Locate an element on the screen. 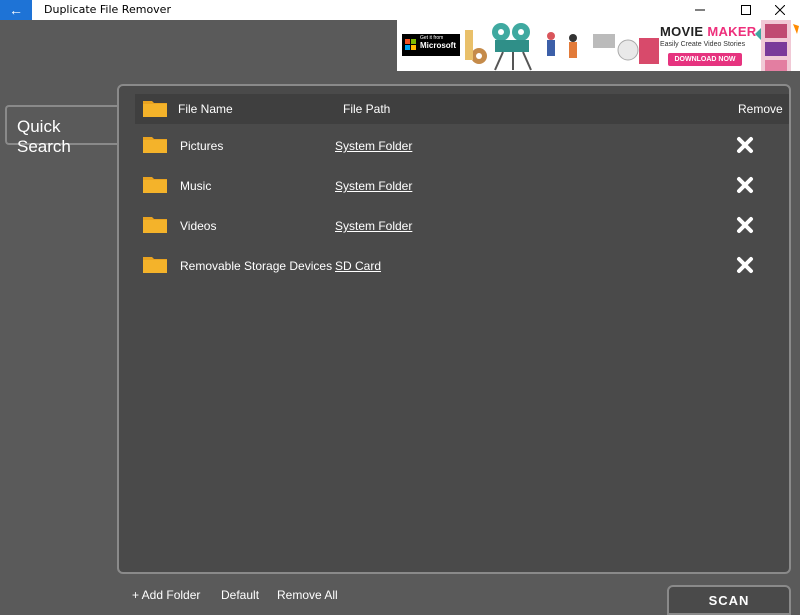  header-file-path: File Path is located at coordinates (367, 109).